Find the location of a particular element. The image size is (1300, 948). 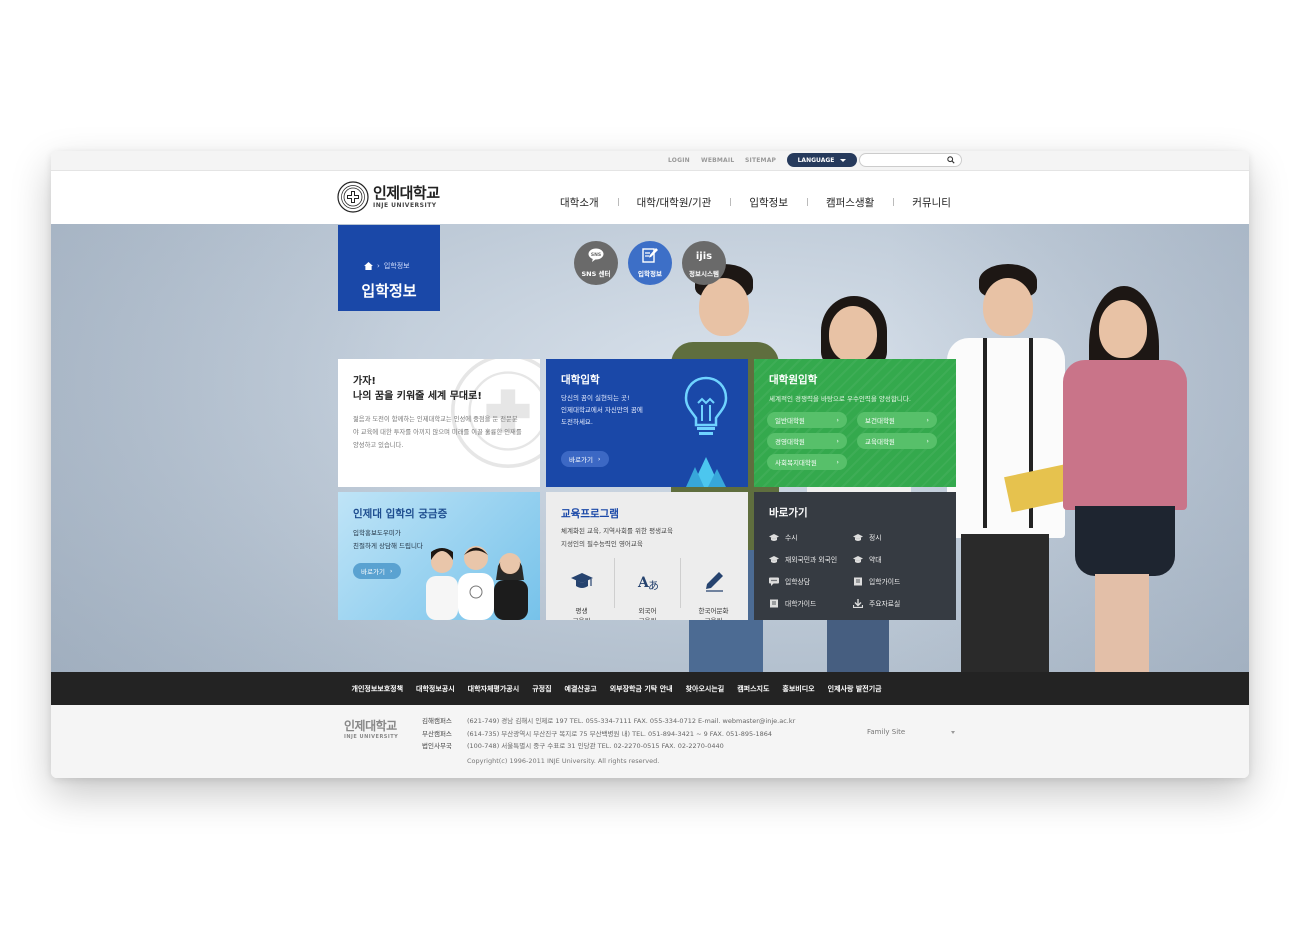

footer-link-self-evaluation: 대학자체평가공시 is located at coordinates (493, 689).